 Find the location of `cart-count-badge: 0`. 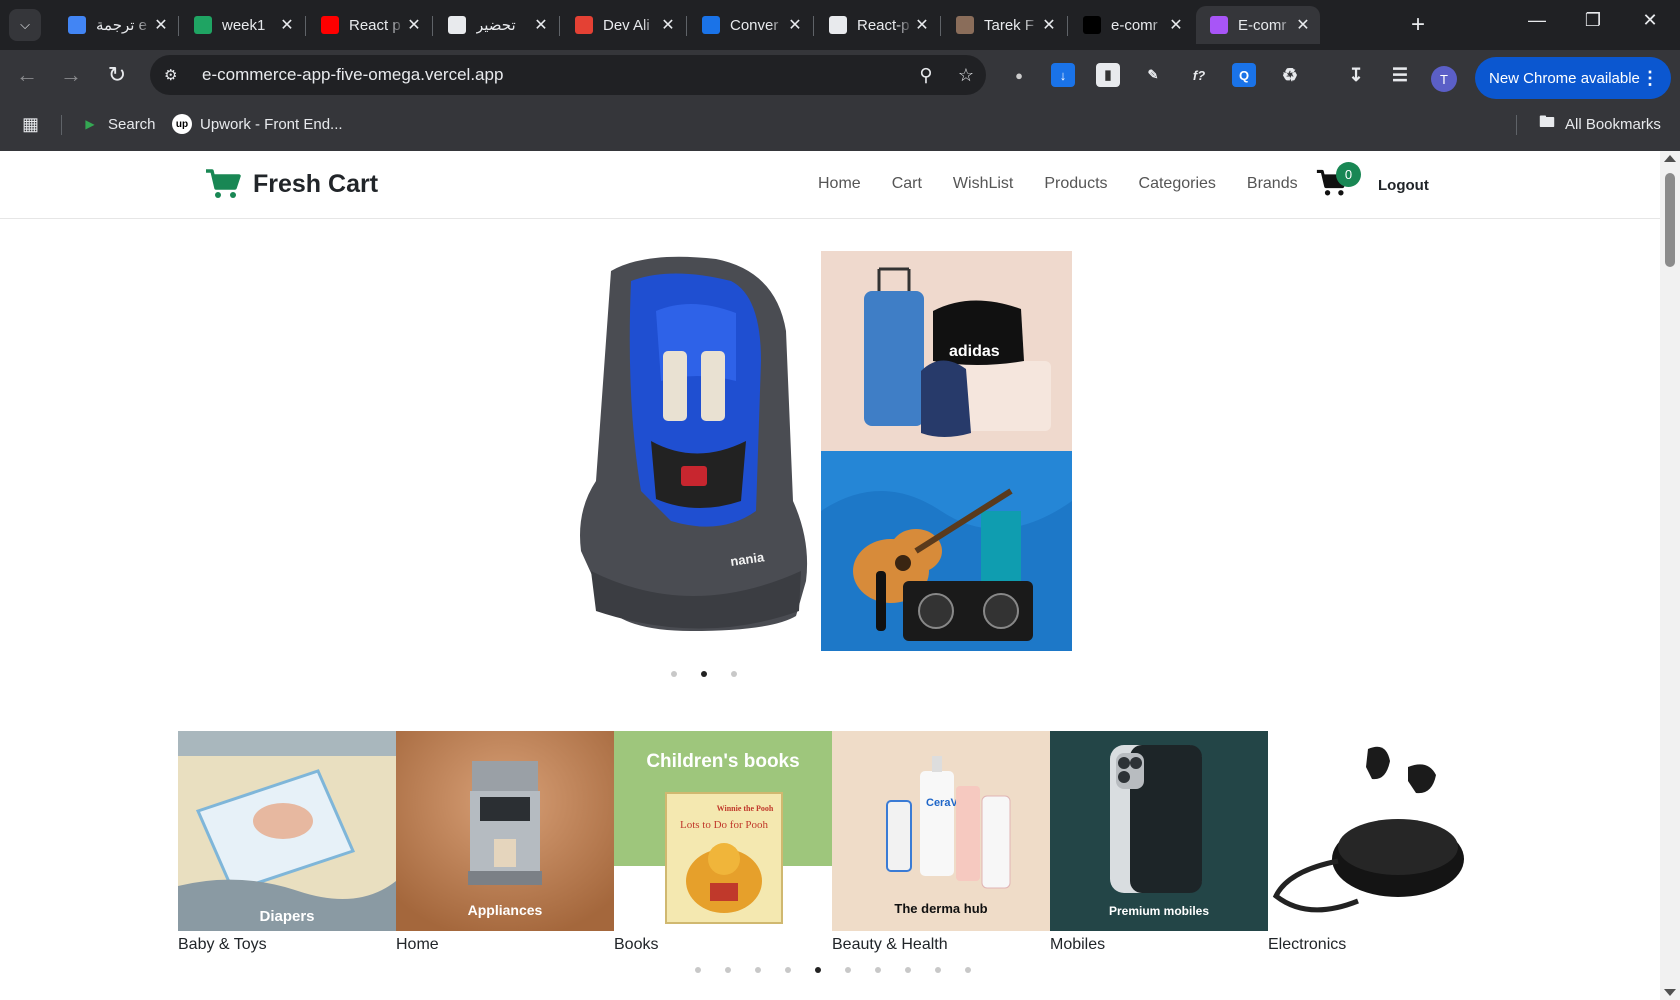

cart-count-badge: 0 is located at coordinates (1348, 174).